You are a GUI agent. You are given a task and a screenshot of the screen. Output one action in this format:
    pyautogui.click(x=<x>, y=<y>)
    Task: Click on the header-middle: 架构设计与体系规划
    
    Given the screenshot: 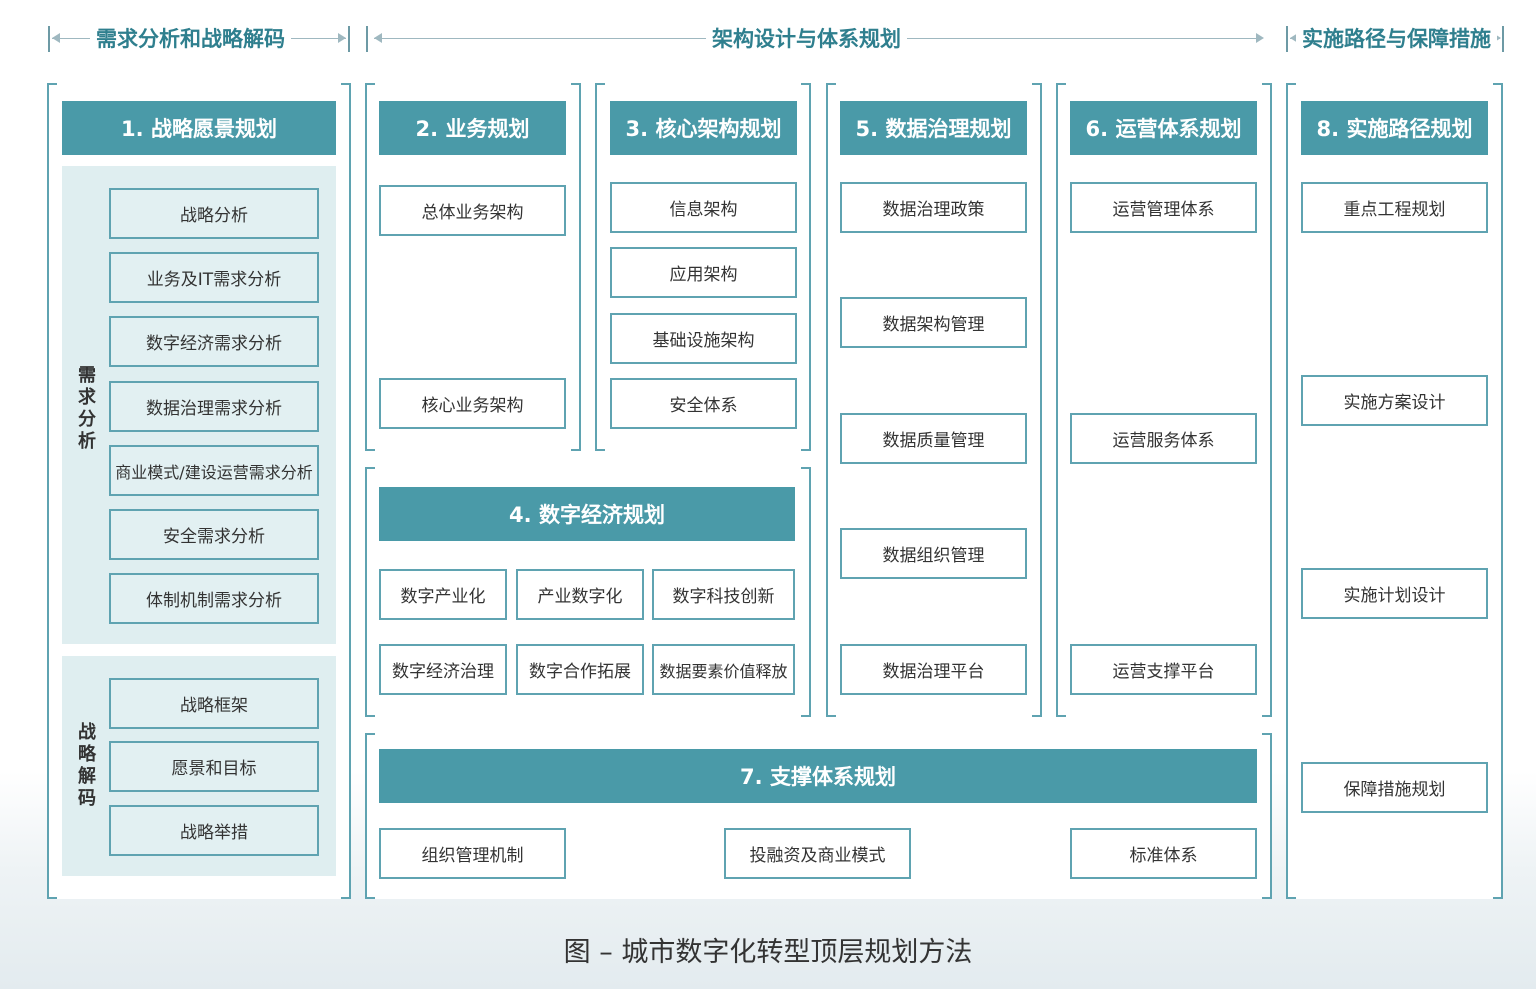 What is the action you would take?
    pyautogui.click(x=819, y=38)
    